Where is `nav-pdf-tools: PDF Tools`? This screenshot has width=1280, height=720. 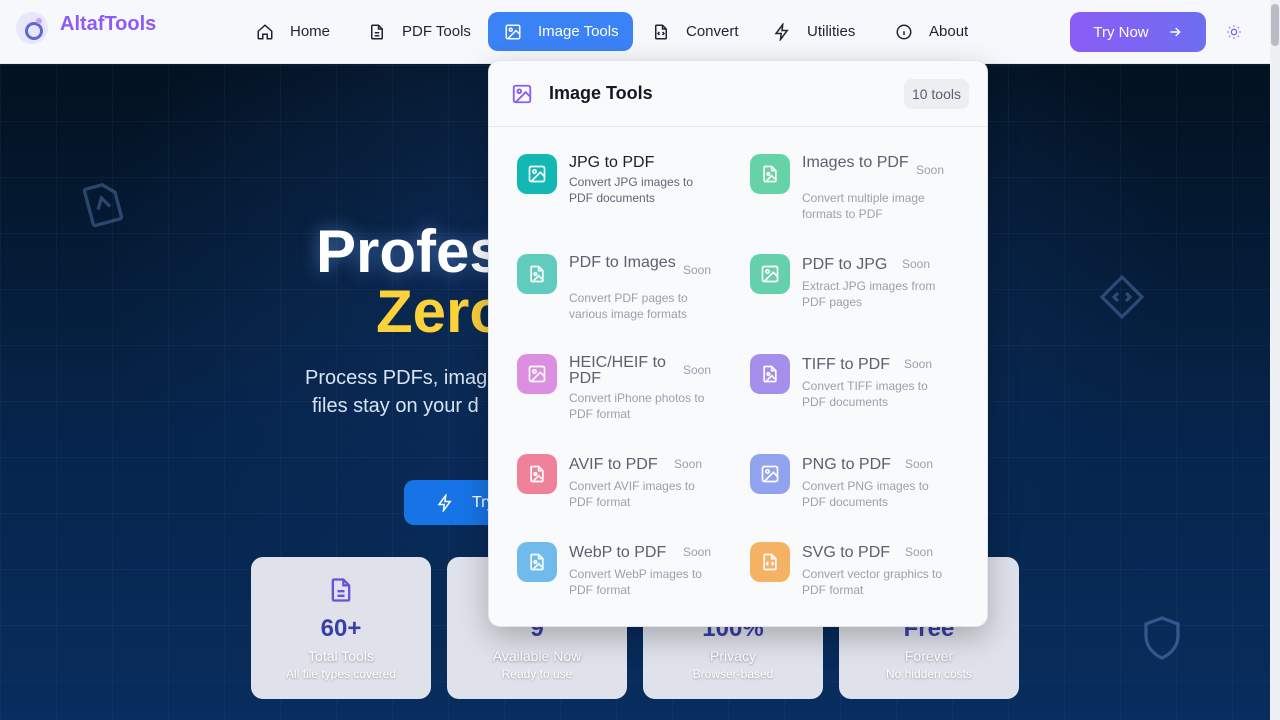
nav-pdf-tools: PDF Tools is located at coordinates (420, 31).